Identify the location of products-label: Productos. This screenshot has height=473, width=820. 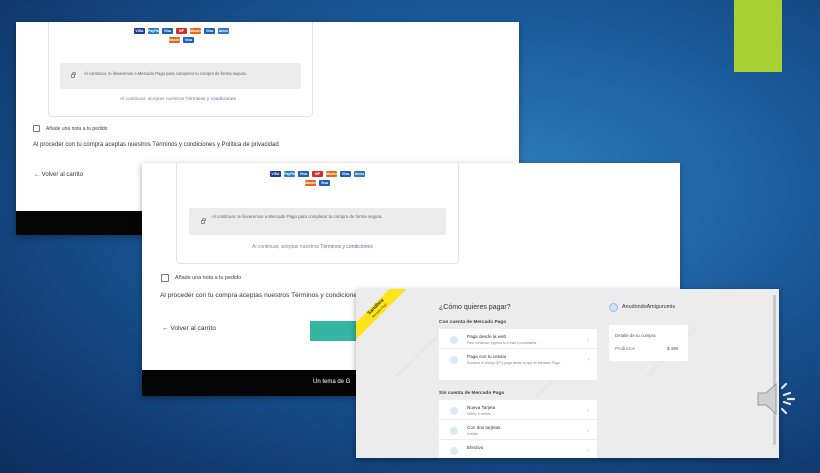
(625, 348).